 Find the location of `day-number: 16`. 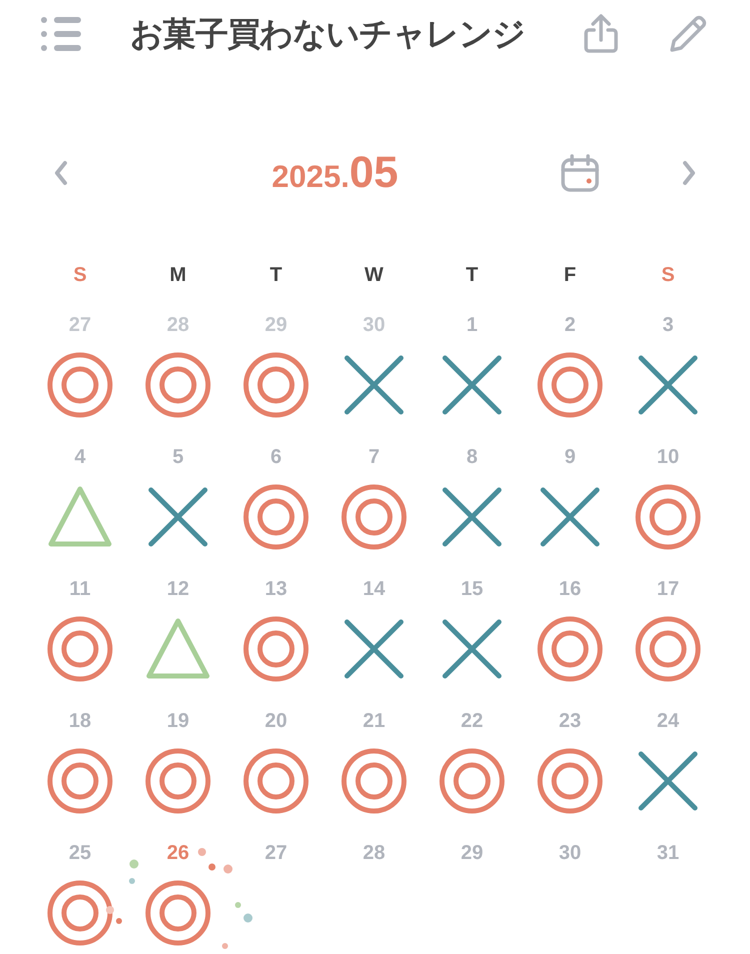

day-number: 16 is located at coordinates (570, 589).